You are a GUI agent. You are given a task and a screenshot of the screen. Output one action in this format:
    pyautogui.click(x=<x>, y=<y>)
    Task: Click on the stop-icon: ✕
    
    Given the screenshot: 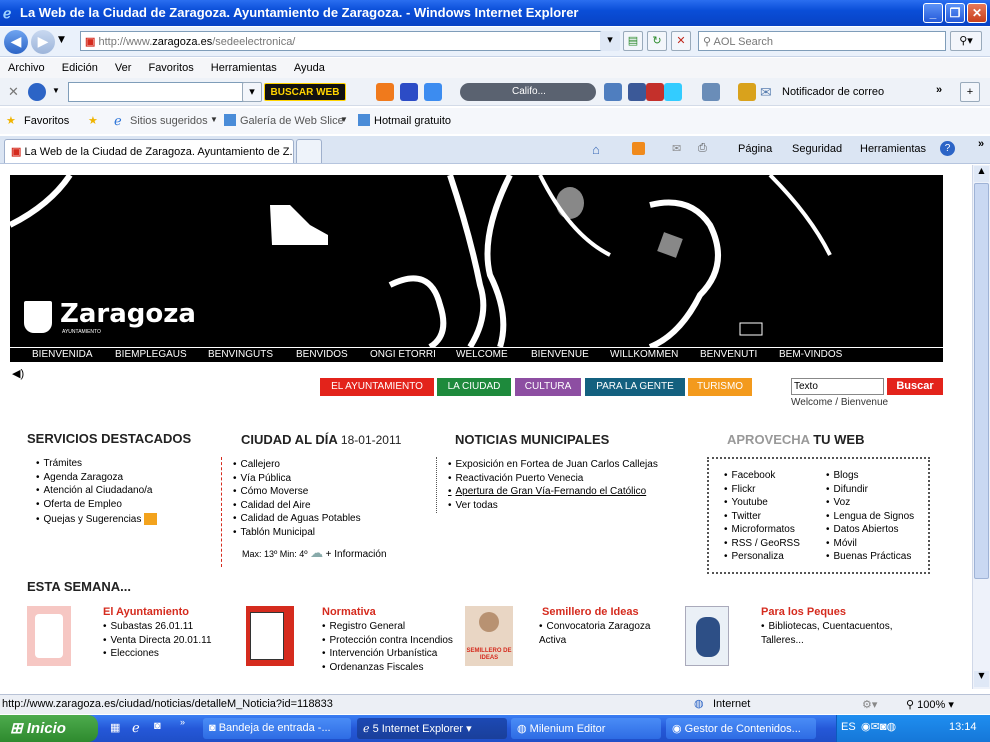 What is the action you would take?
    pyautogui.click(x=681, y=41)
    